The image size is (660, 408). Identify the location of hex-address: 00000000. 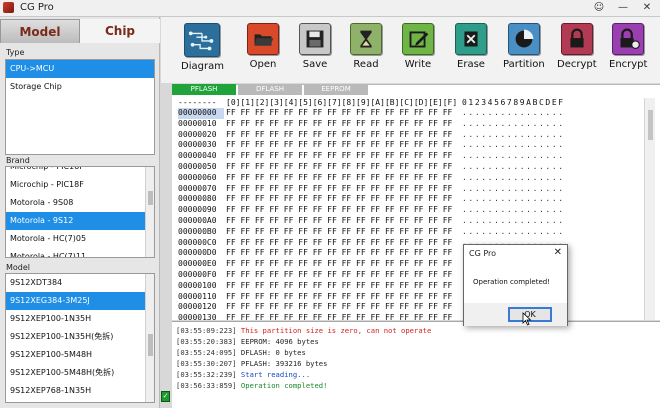
(201, 113).